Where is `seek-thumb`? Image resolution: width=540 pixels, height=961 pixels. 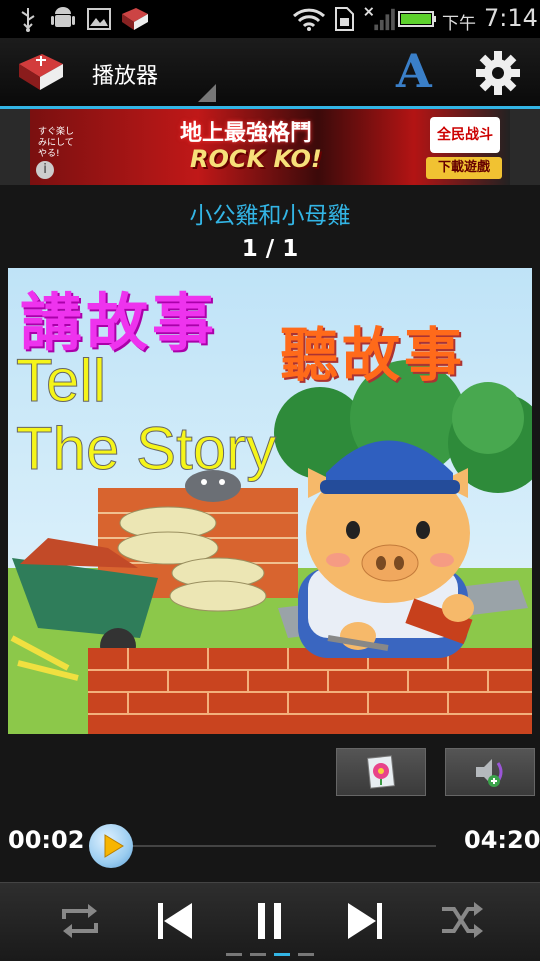
seek-thumb is located at coordinates (110, 846).